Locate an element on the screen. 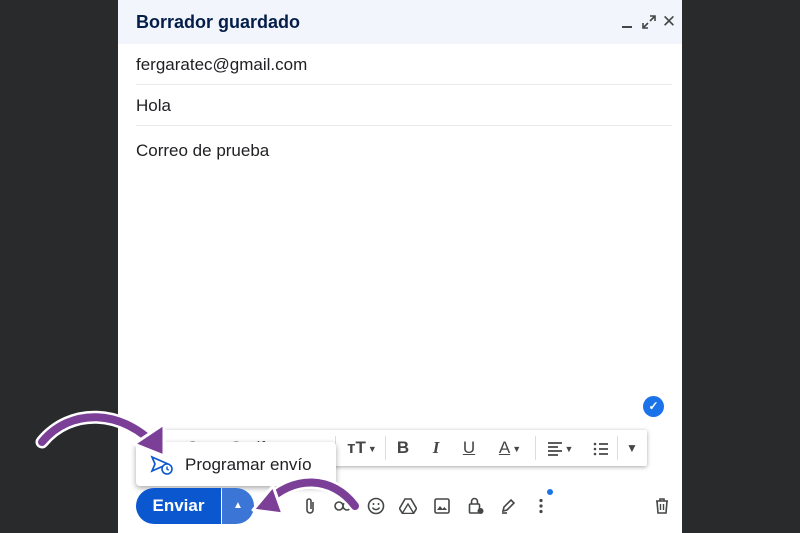 This screenshot has height=533, width=800. schedule-send-label: Programar envío is located at coordinates (248, 464).